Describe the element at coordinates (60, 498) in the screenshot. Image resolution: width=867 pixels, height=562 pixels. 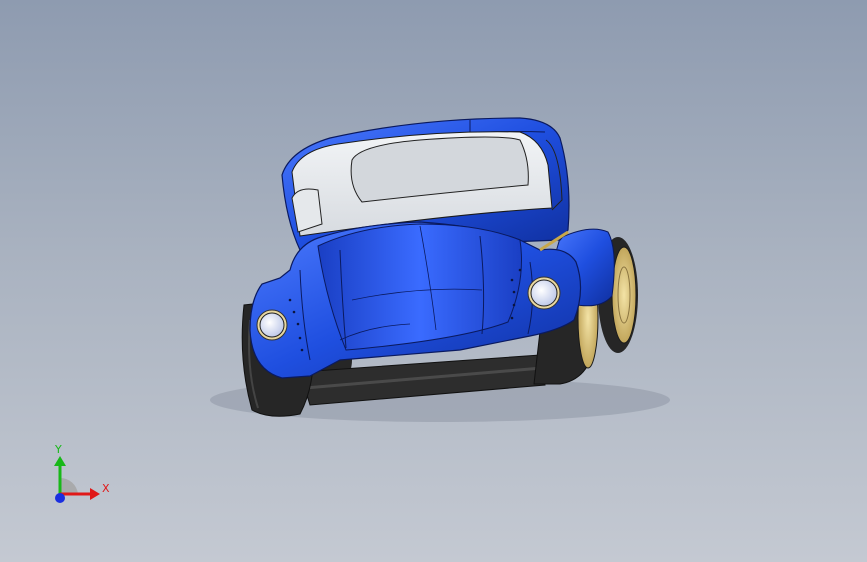
I see `z-axis-point-icon` at that location.